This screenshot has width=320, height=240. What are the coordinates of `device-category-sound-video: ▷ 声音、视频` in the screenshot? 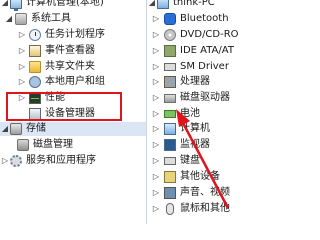 It's located at (193, 193).